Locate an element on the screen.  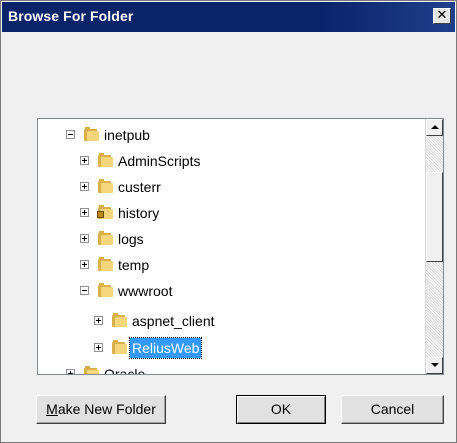
make-new-folder-button: Make New Folder is located at coordinates (101, 409).